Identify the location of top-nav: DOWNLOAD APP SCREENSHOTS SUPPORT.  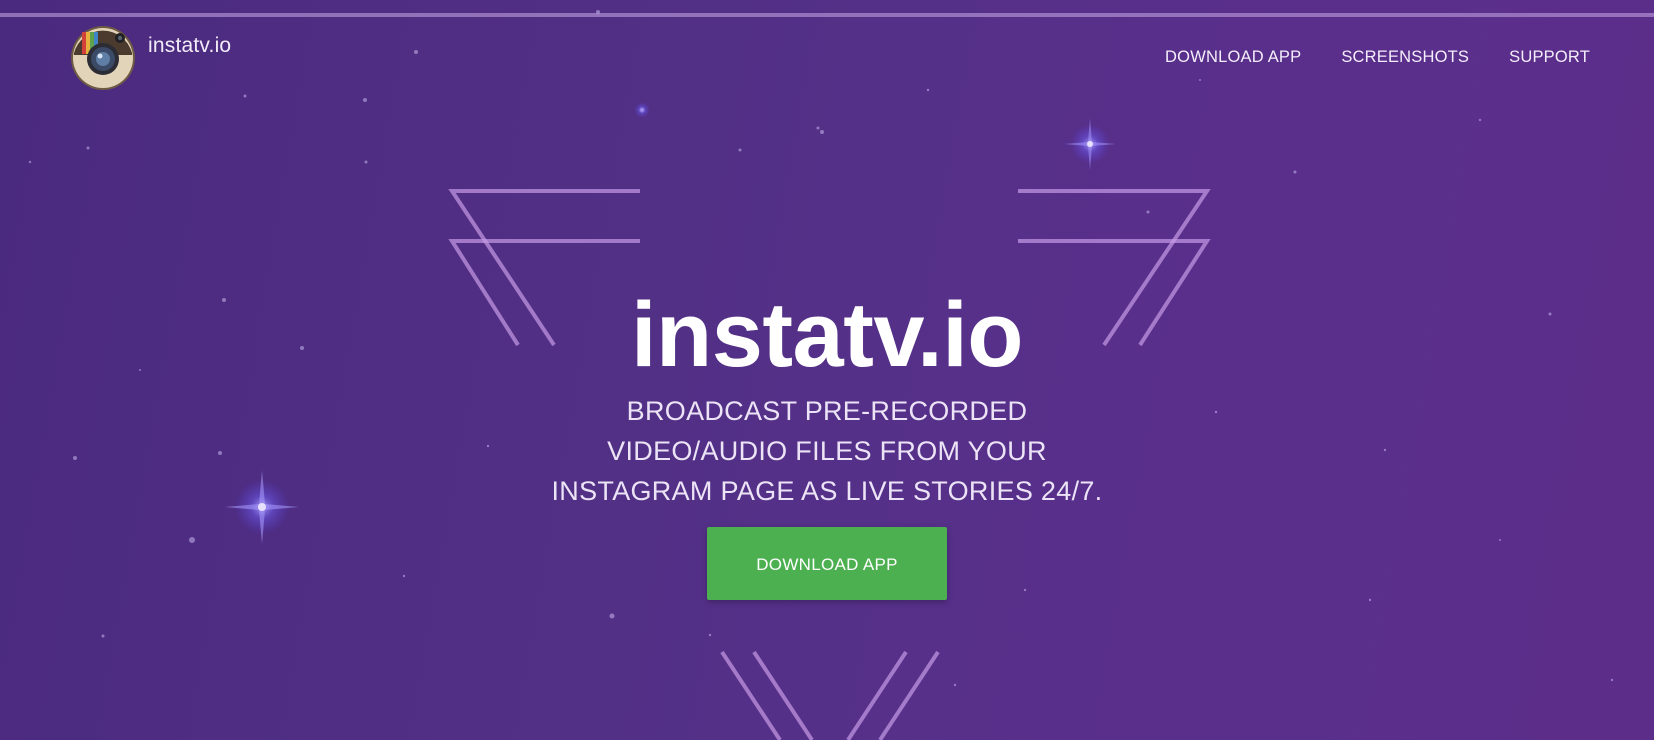
(1377, 57).